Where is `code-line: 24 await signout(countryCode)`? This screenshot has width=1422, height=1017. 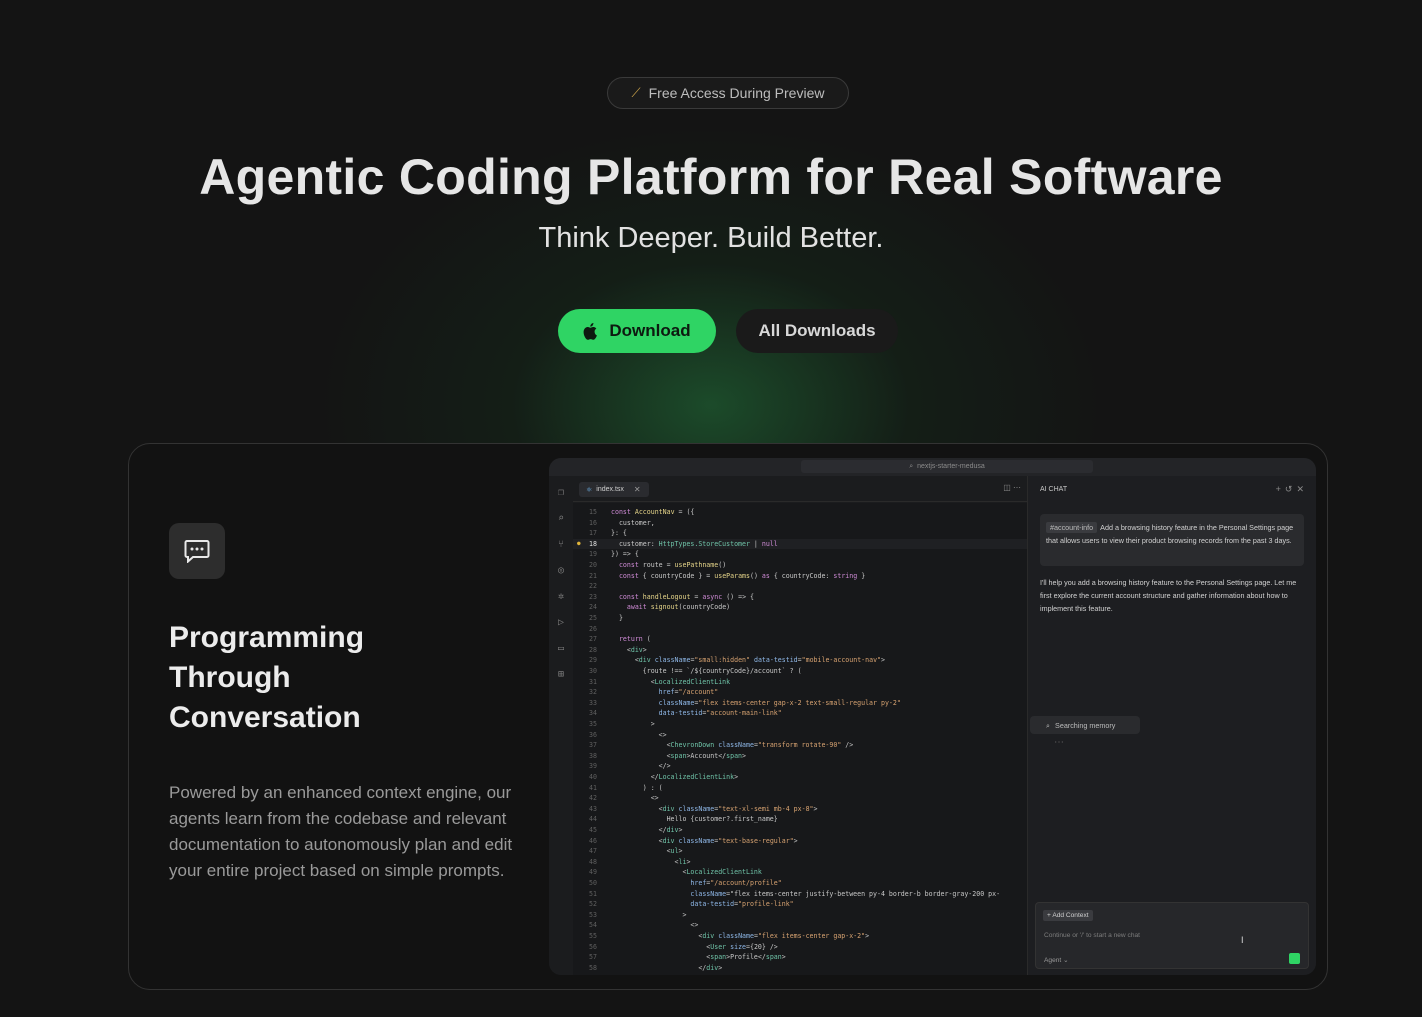 code-line: 24 await signout(countryCode) is located at coordinates (800, 607).